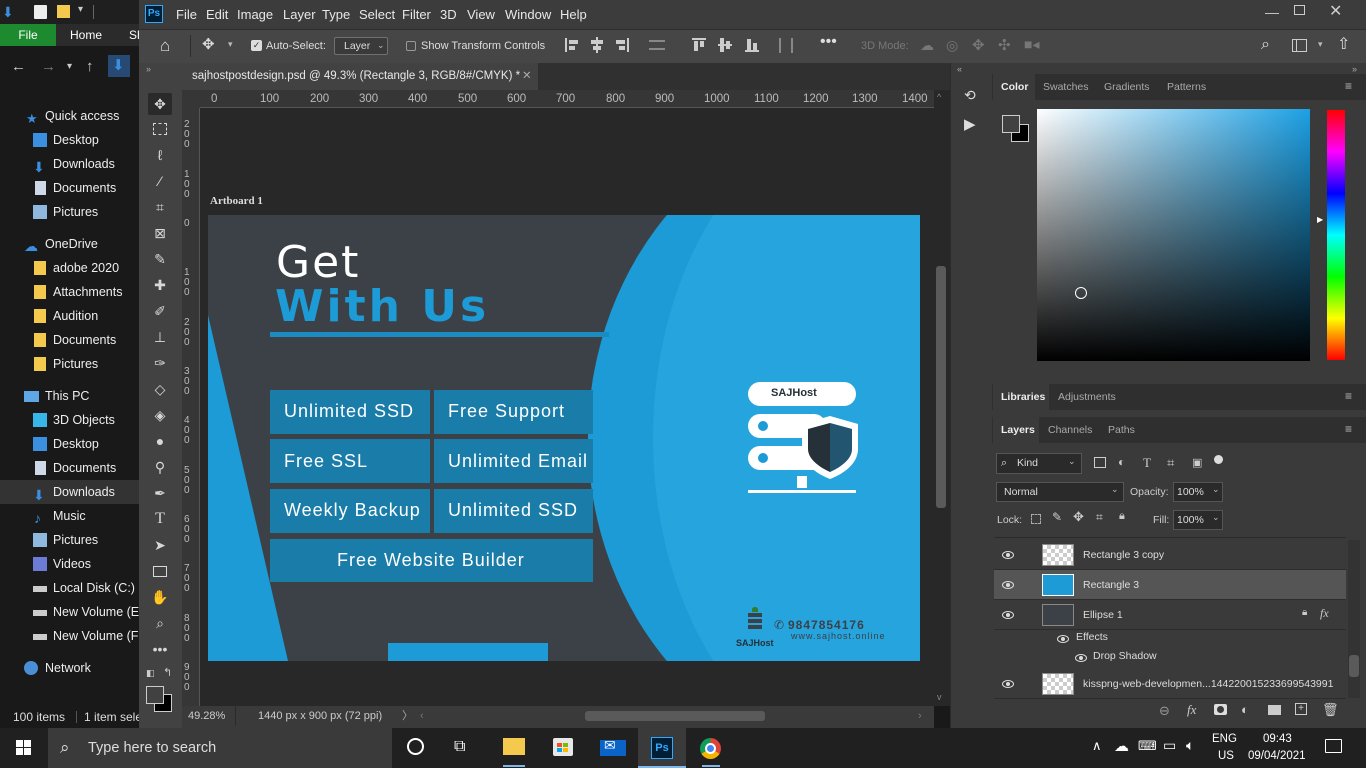  I want to click on 3d-orbit-icon: ☁, so click(927, 45).